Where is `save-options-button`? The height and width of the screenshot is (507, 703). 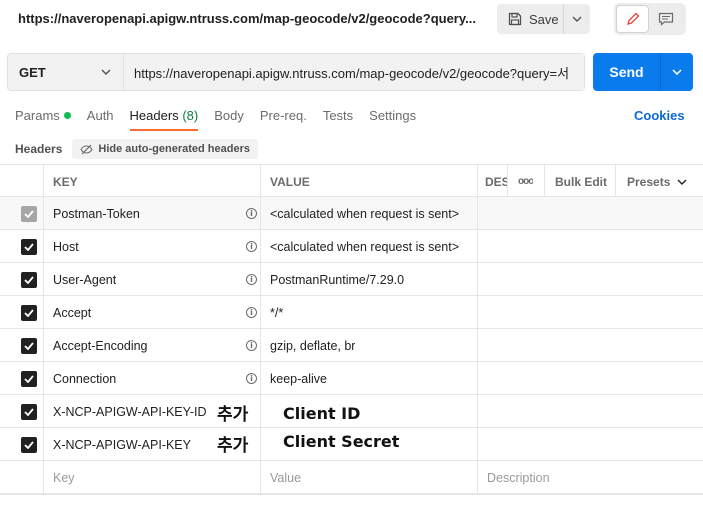
save-options-button is located at coordinates (577, 19).